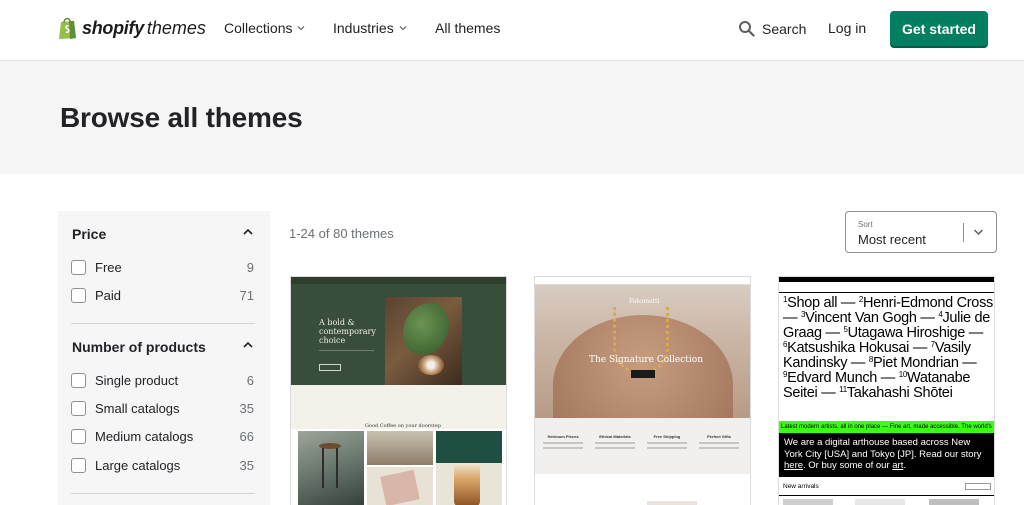 The height and width of the screenshot is (505, 1024). I want to click on results-count: 1-24 of 80 themes, so click(341, 233).